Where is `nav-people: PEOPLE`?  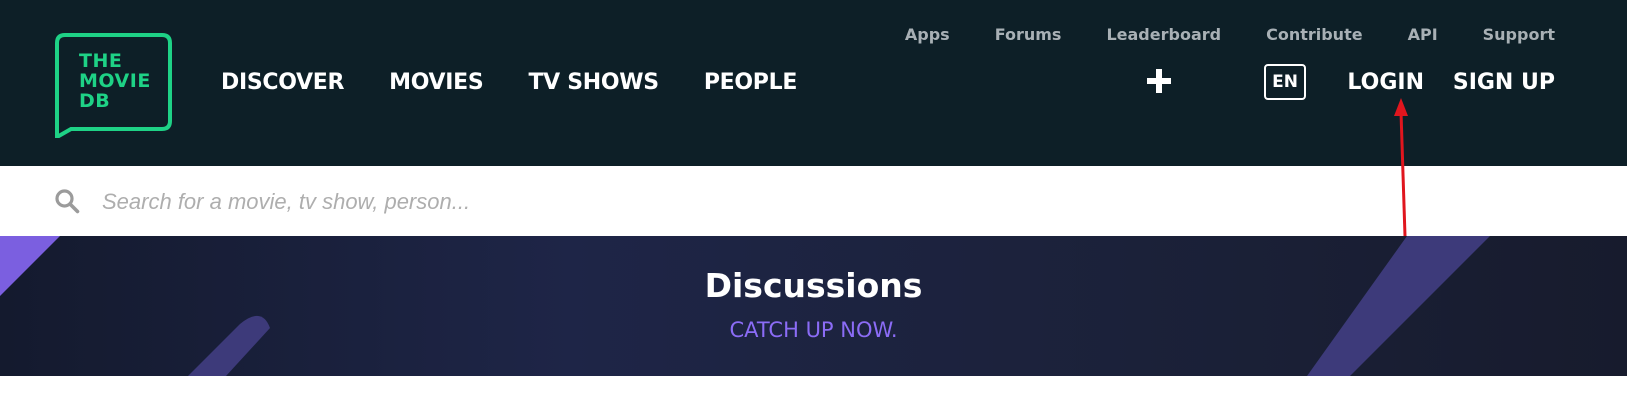
nav-people: PEOPLE is located at coordinates (751, 82).